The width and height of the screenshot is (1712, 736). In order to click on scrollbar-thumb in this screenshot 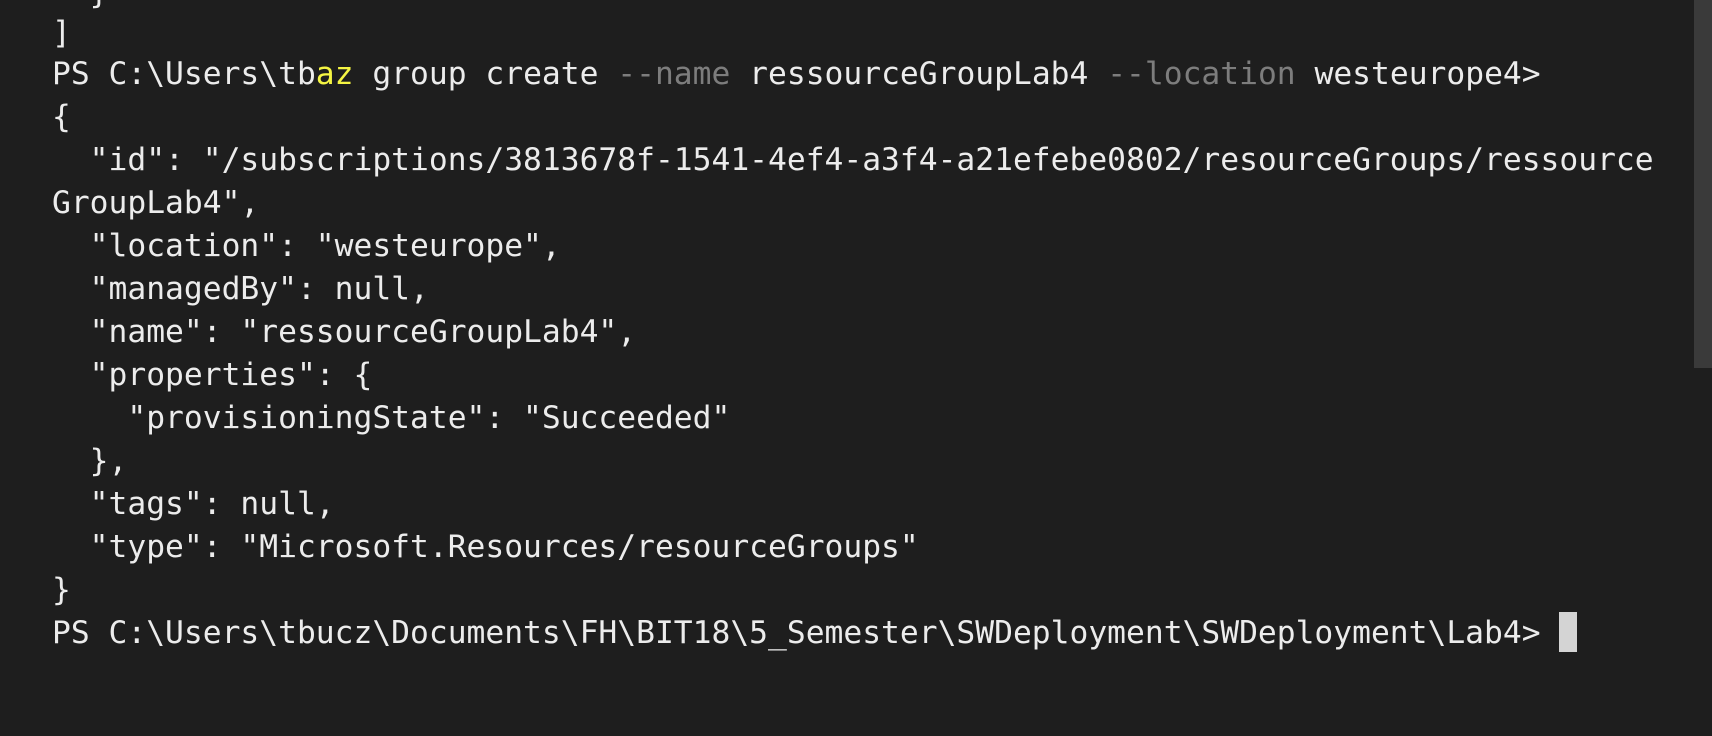, I will do `click(1703, 184)`.